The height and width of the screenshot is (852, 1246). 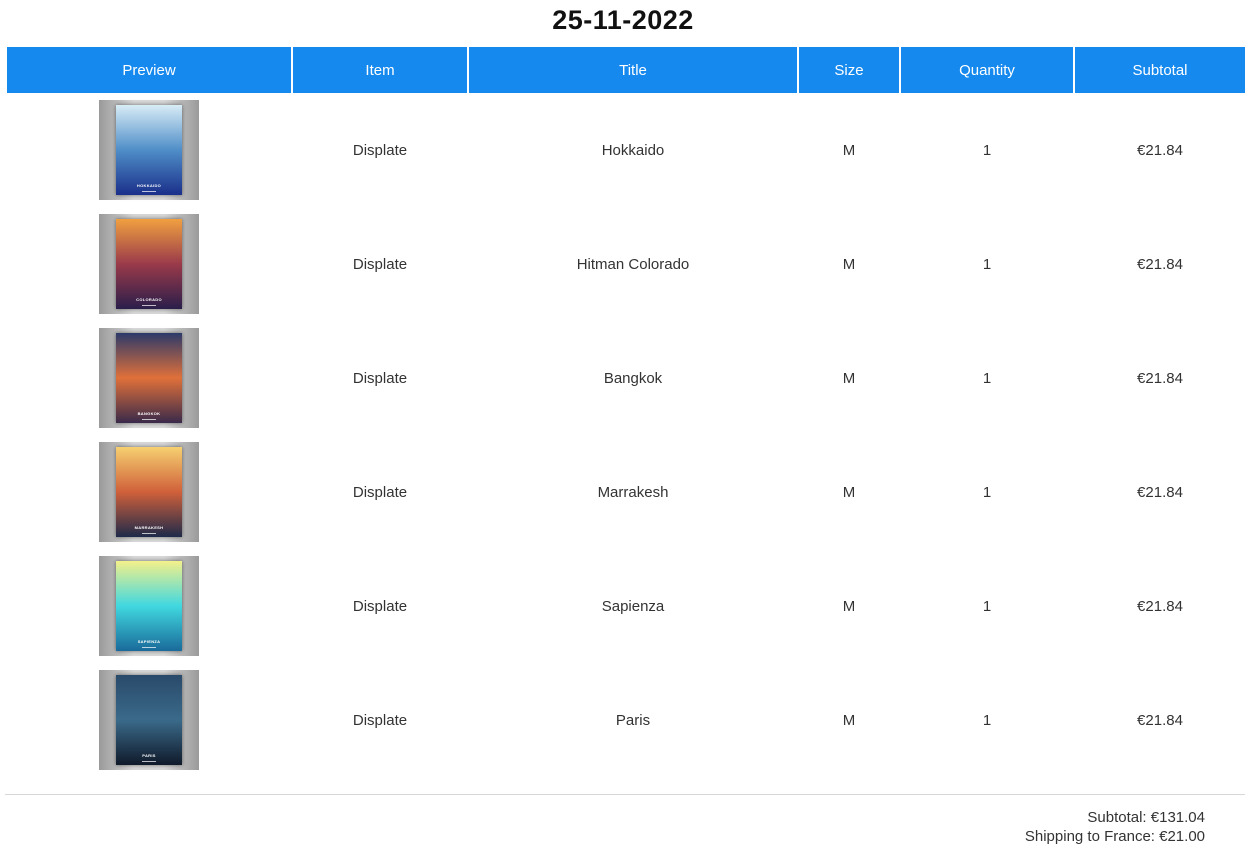 What do you see at coordinates (987, 70) in the screenshot?
I see `column-header-quantity: Quantity` at bounding box center [987, 70].